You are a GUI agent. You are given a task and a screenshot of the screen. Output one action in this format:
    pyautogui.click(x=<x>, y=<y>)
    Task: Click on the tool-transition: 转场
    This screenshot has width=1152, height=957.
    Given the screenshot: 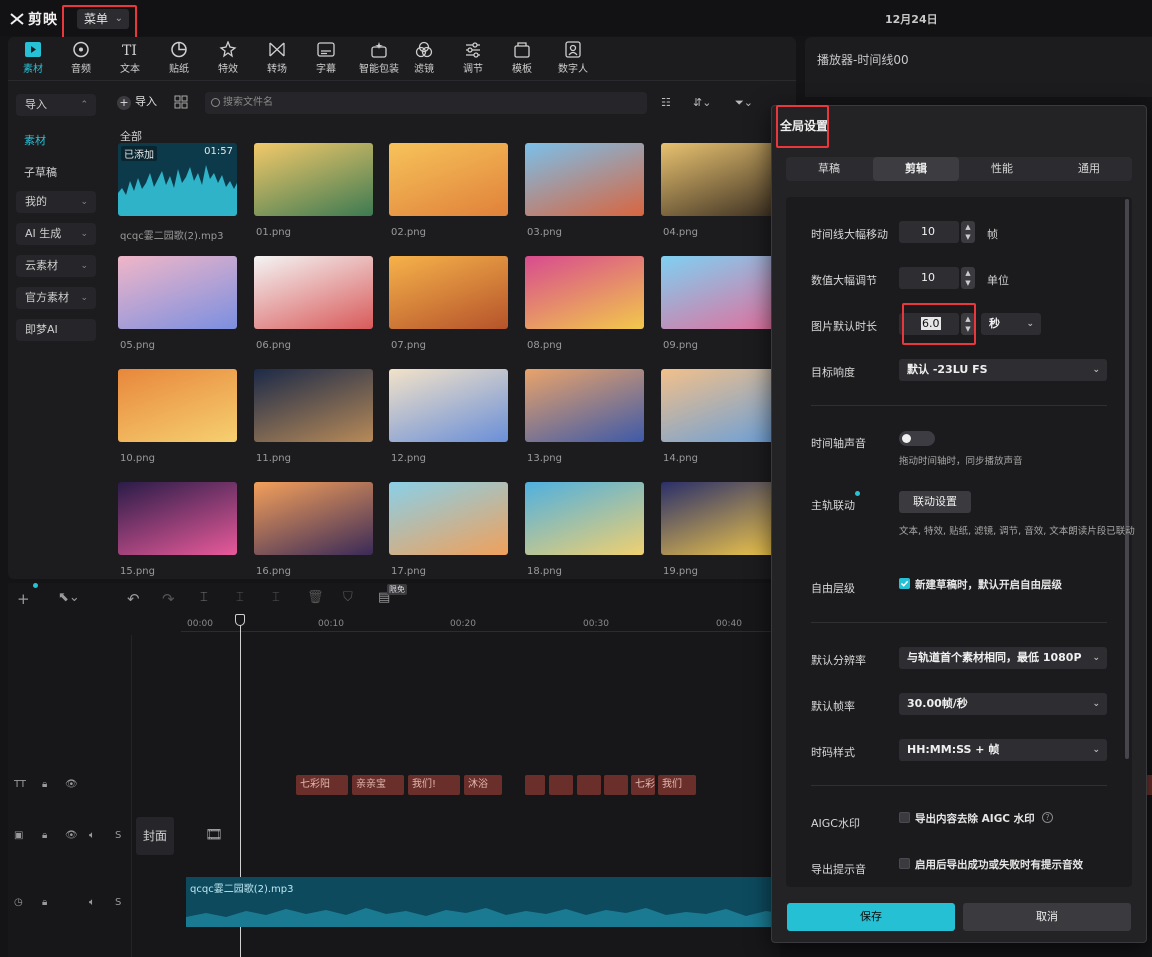 What is the action you would take?
    pyautogui.click(x=277, y=58)
    